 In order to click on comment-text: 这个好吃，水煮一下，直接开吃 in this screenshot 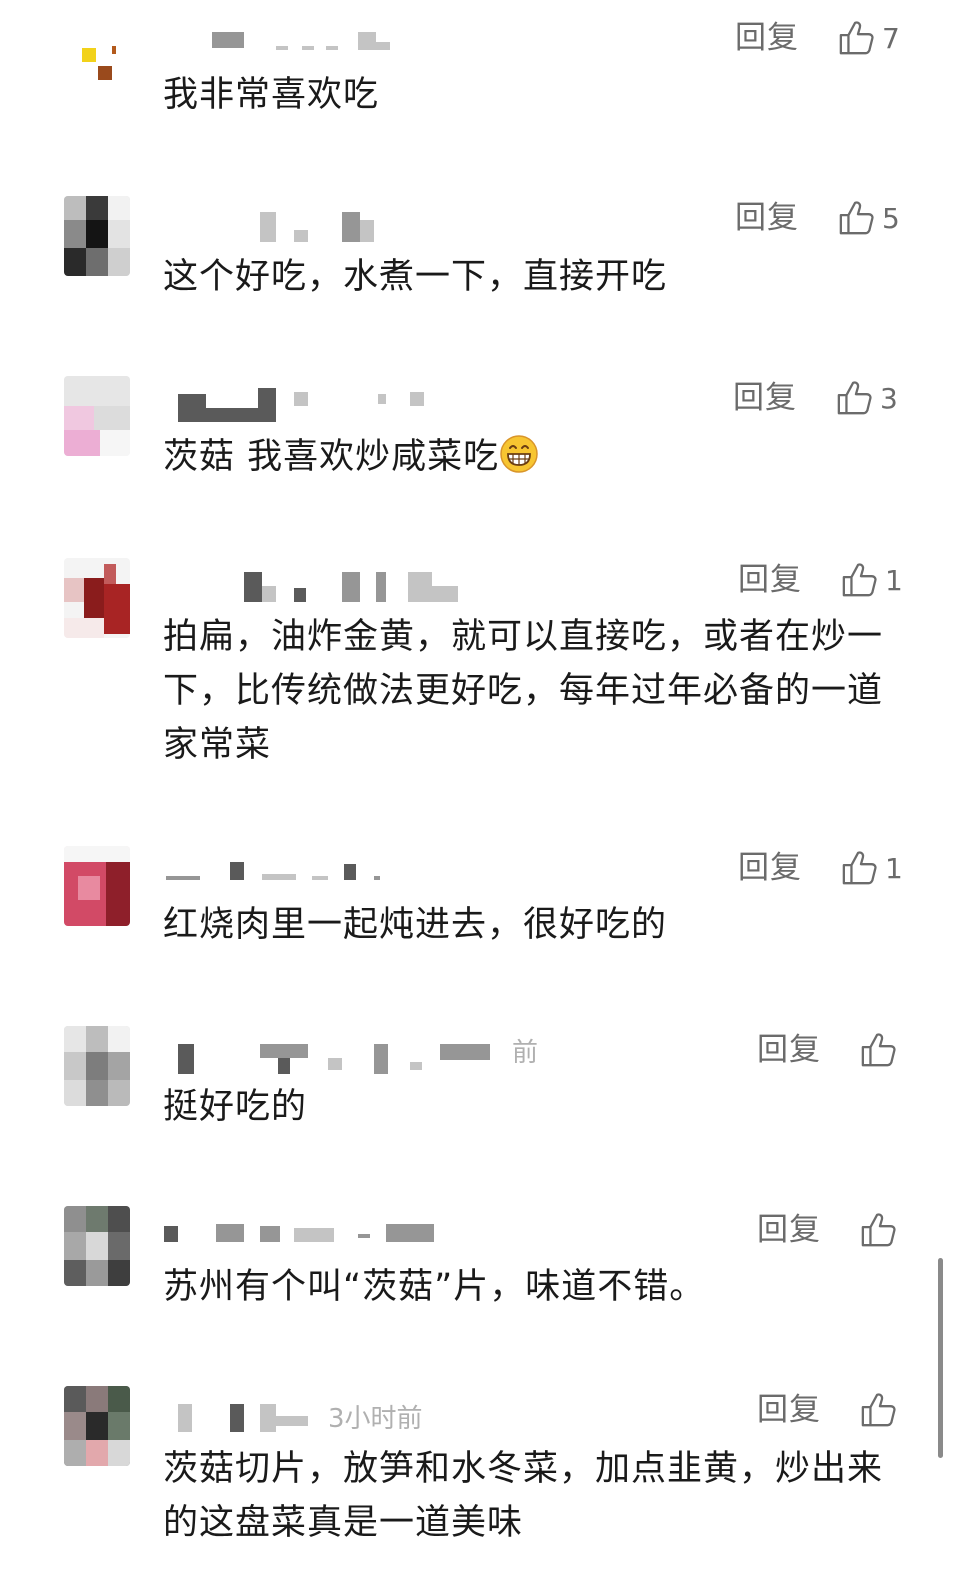, I will do `click(415, 277)`.